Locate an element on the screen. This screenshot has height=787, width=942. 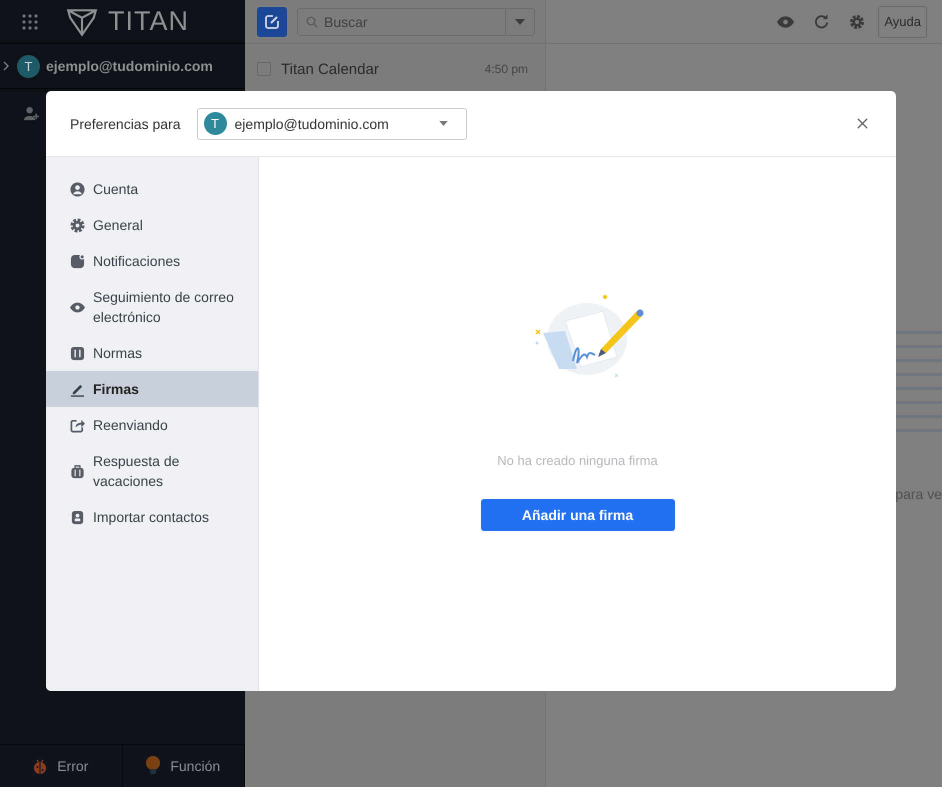
add-user-icon is located at coordinates (31, 113).